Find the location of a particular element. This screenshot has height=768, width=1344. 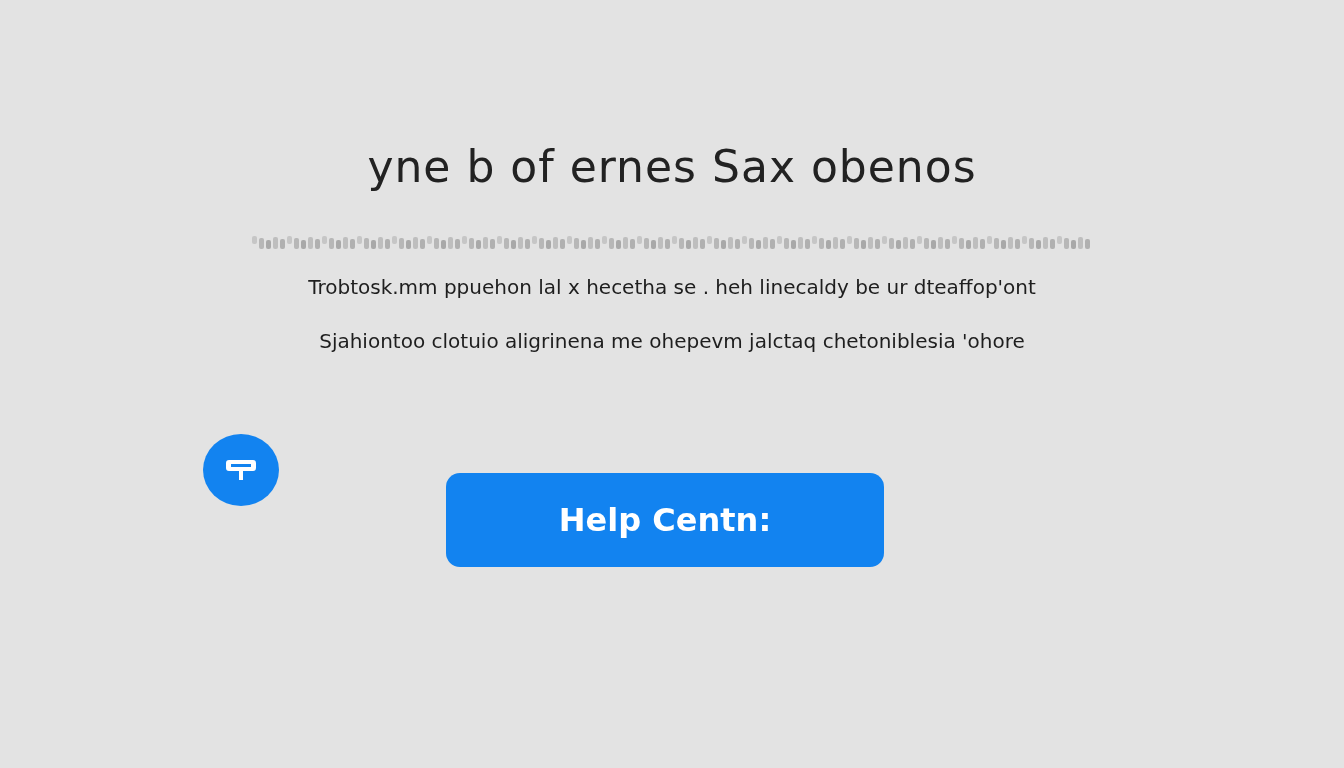

body-text: Sjahiontoo clotuio aligrinena me ohepevm jalctaq chetoniblesia 'ohore is located at coordinates (672, 341).